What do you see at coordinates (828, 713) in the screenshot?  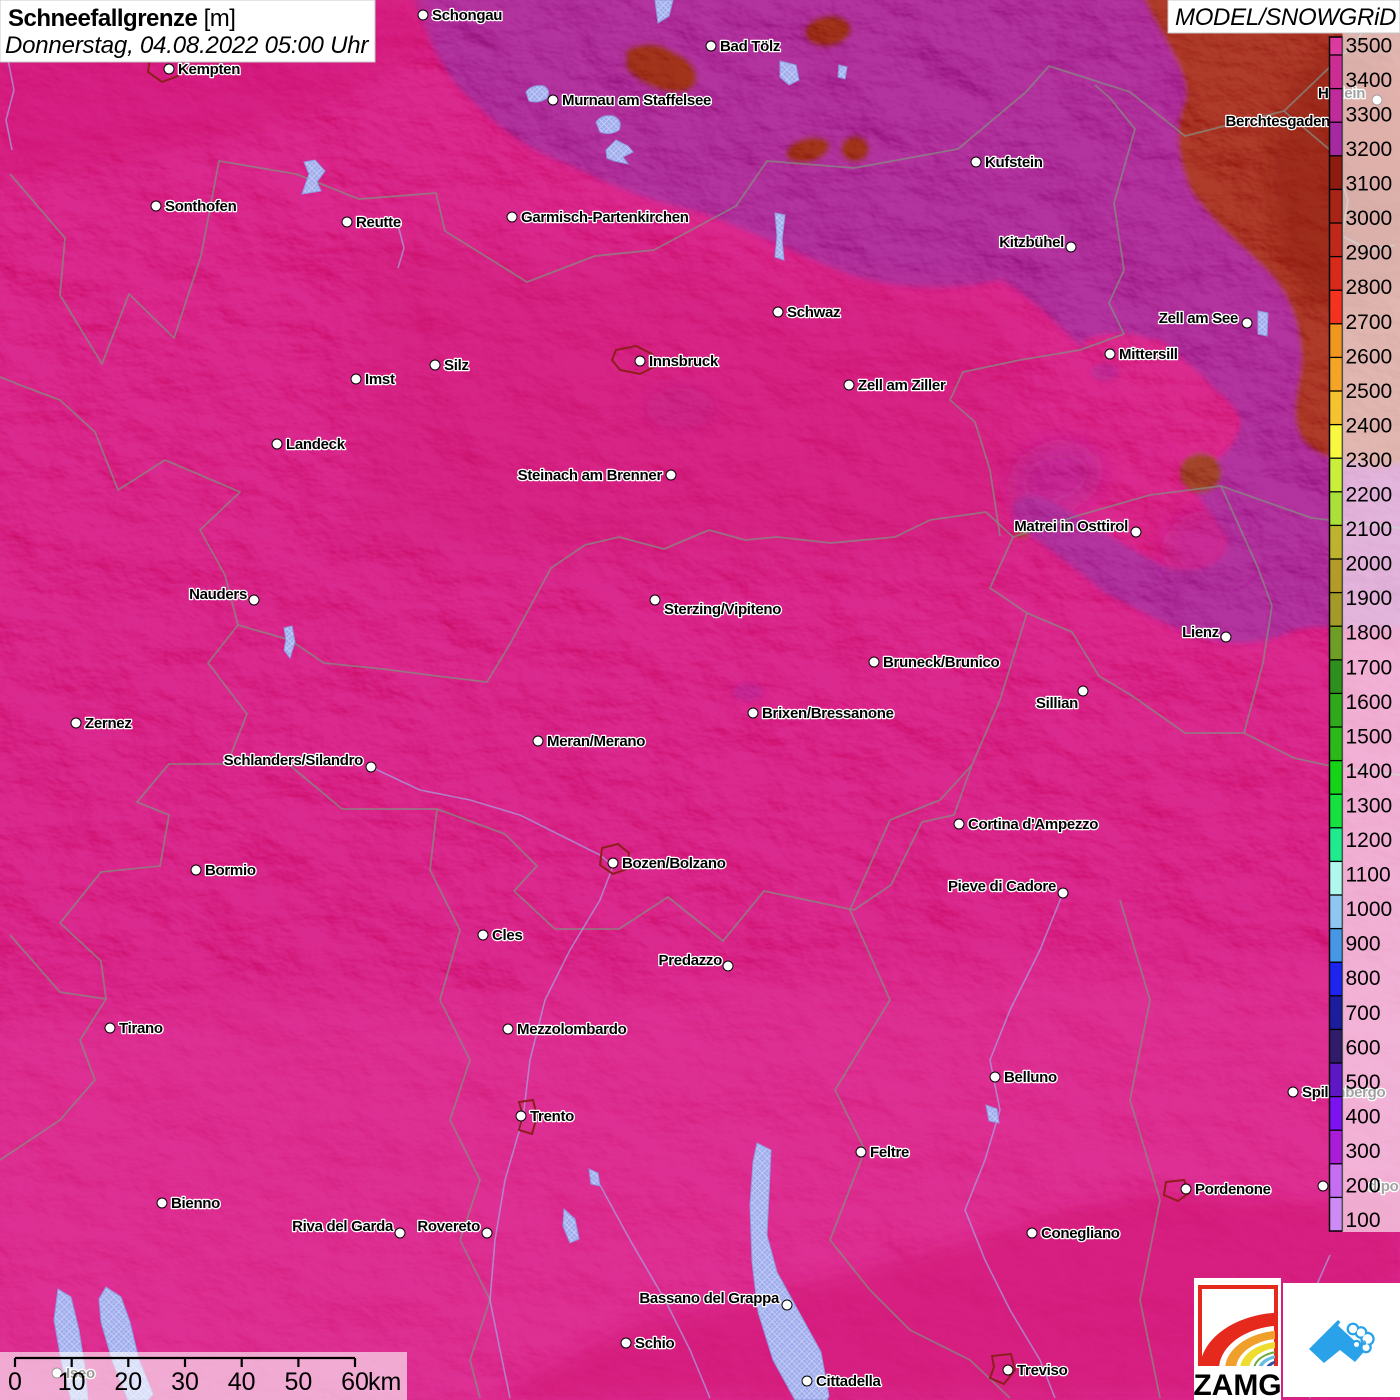 I see `svg-text: Brixen/Bressanone` at bounding box center [828, 713].